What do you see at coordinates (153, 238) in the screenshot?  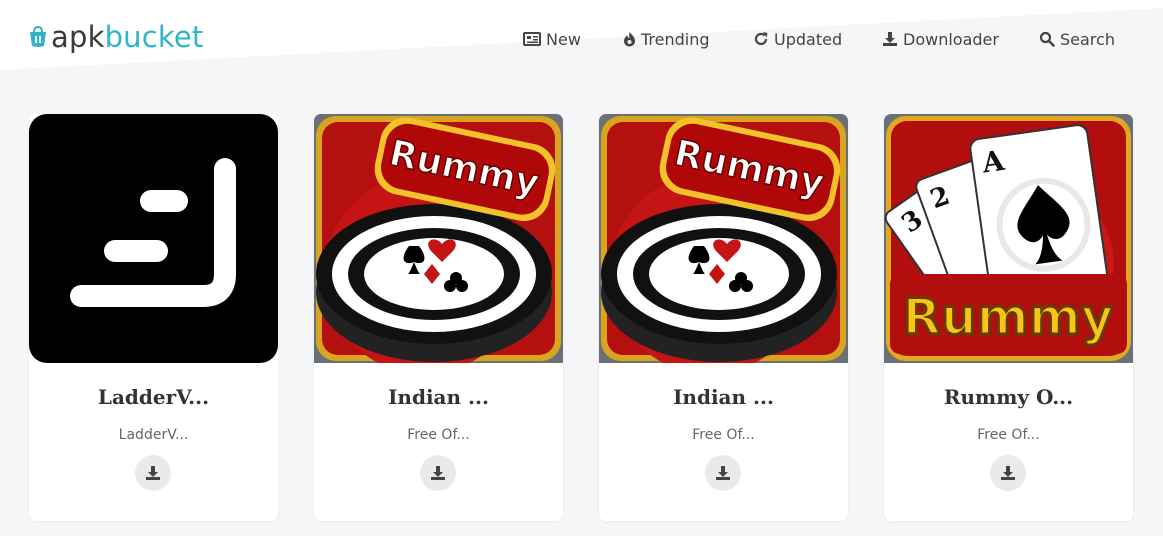 I see `ladderv-app-icon` at bounding box center [153, 238].